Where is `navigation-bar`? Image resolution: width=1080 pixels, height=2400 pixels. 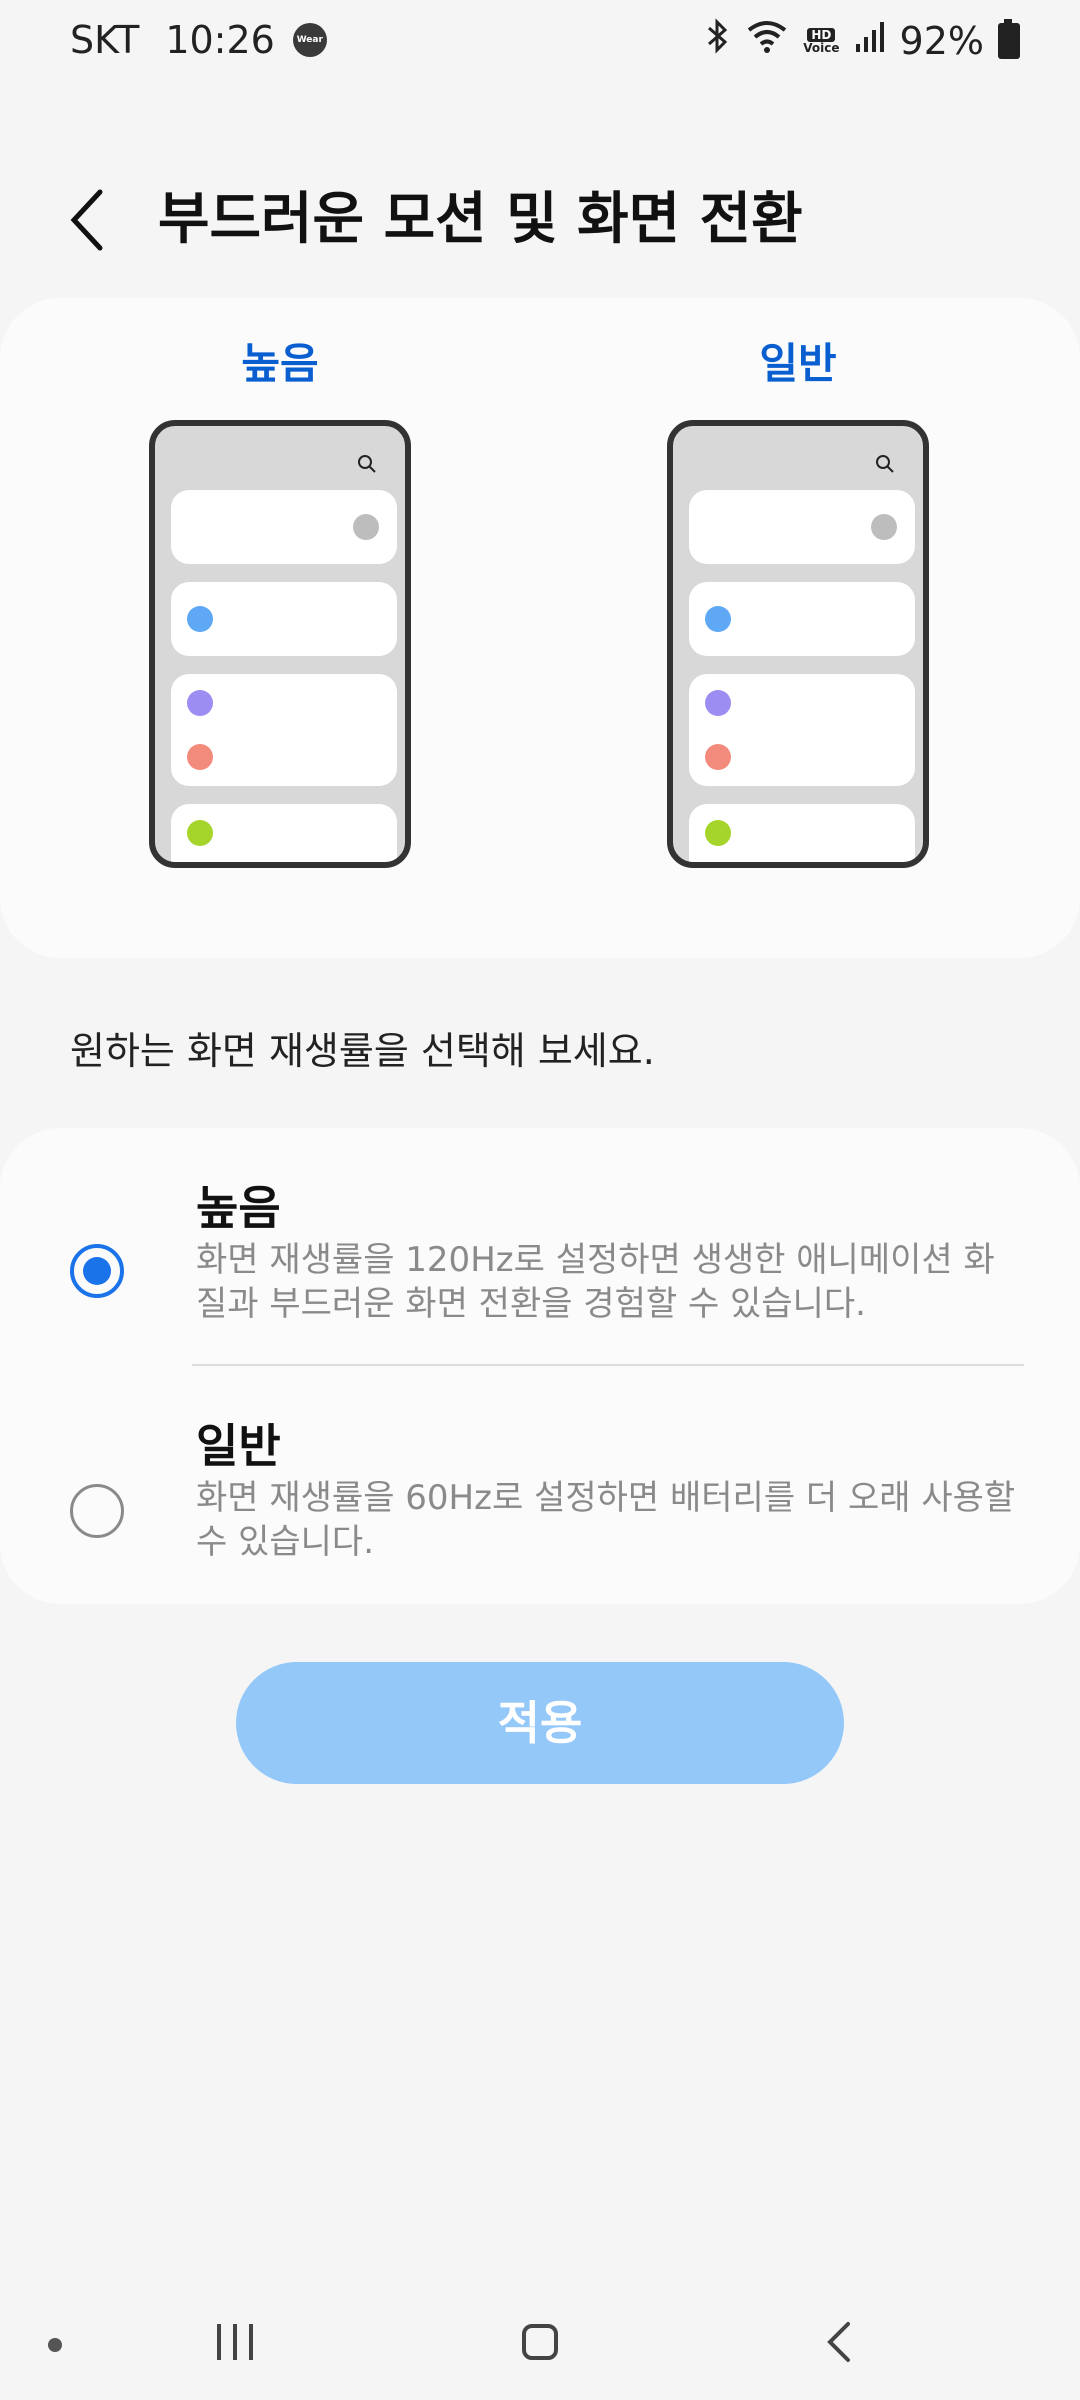
navigation-bar is located at coordinates (540, 2345).